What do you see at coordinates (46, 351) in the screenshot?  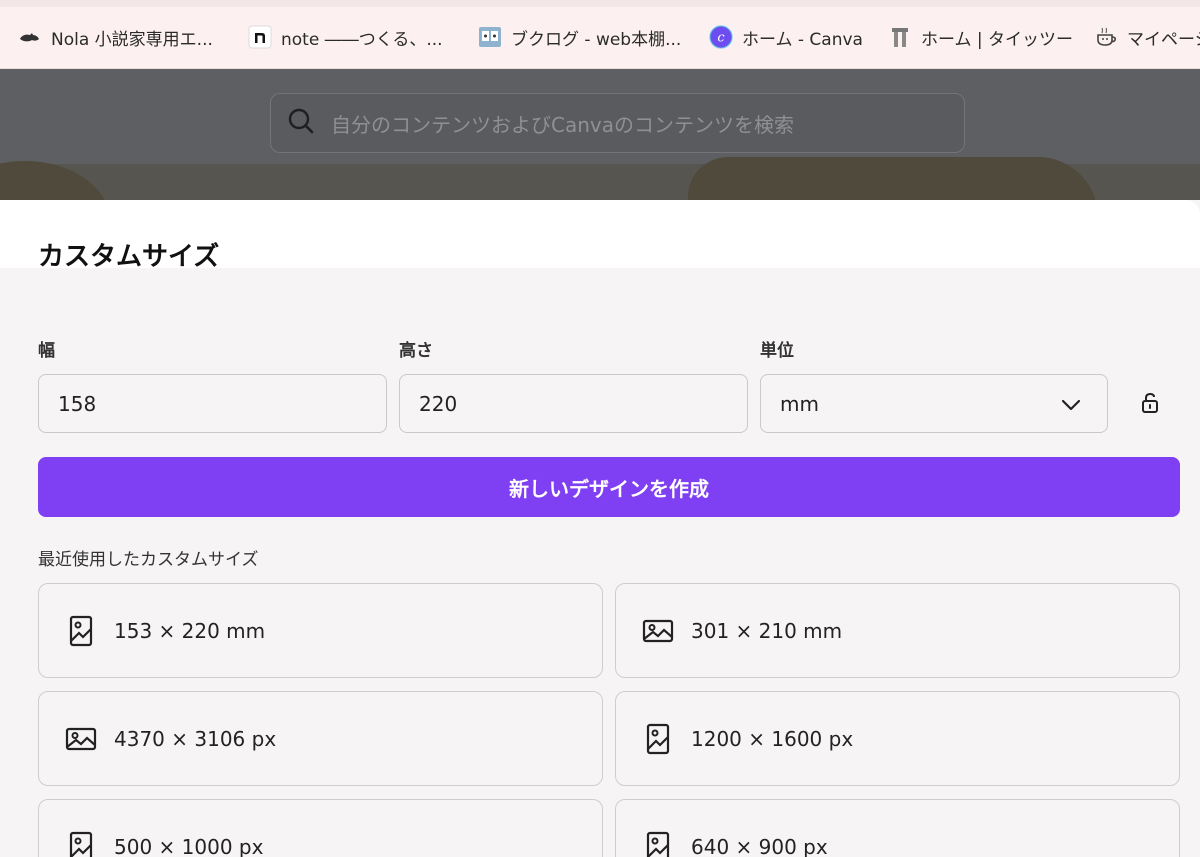 I see `width-label: 幅` at bounding box center [46, 351].